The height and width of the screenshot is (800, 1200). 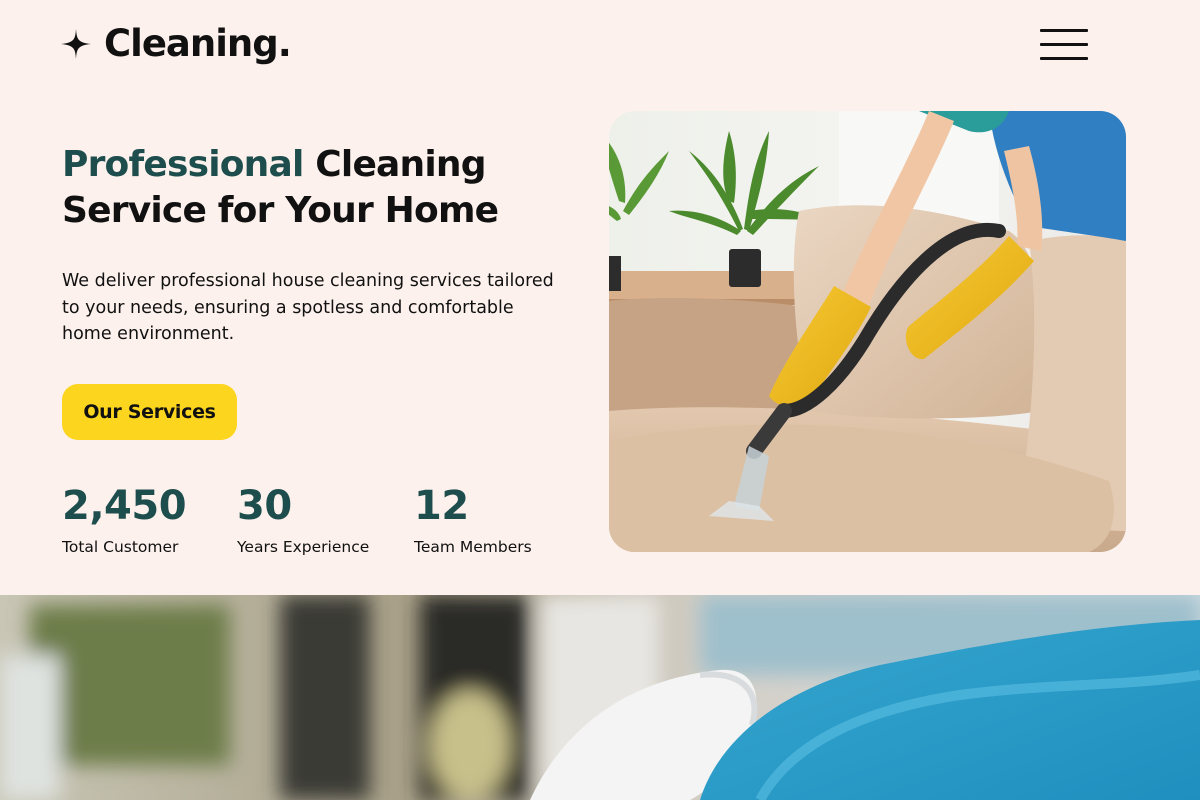 I want to click on stat-label: Total Customer, so click(x=120, y=547).